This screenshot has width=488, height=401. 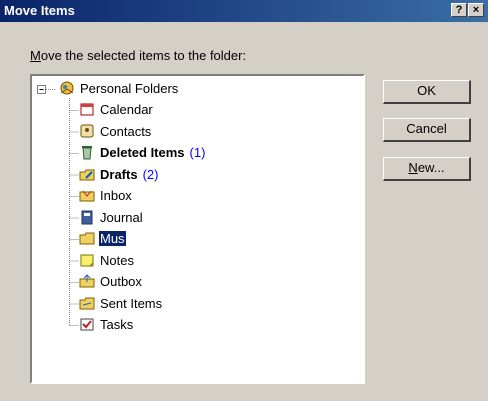 What do you see at coordinates (244, 11) in the screenshot?
I see `title-bar: Move Items ? ×` at bounding box center [244, 11].